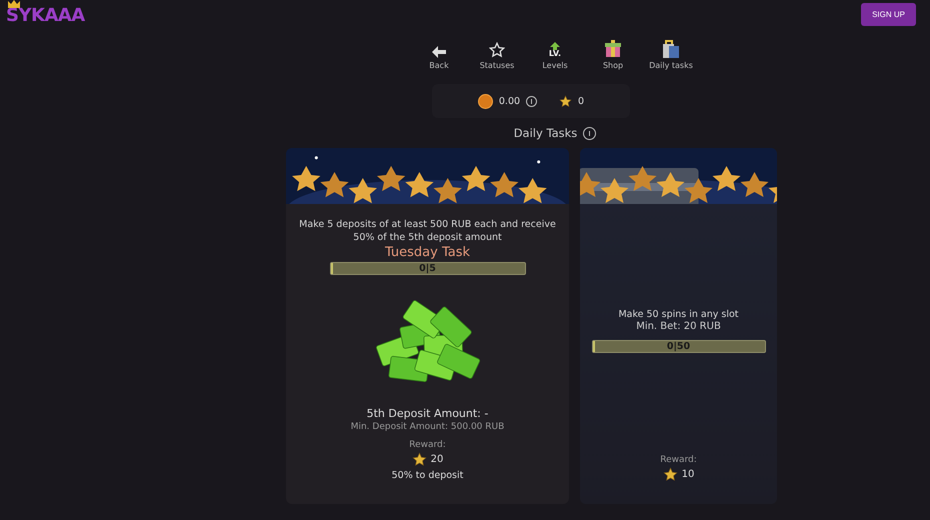 Image resolution: width=930 pixels, height=520 pixels. I want to click on progress-count: 0|5, so click(427, 268).